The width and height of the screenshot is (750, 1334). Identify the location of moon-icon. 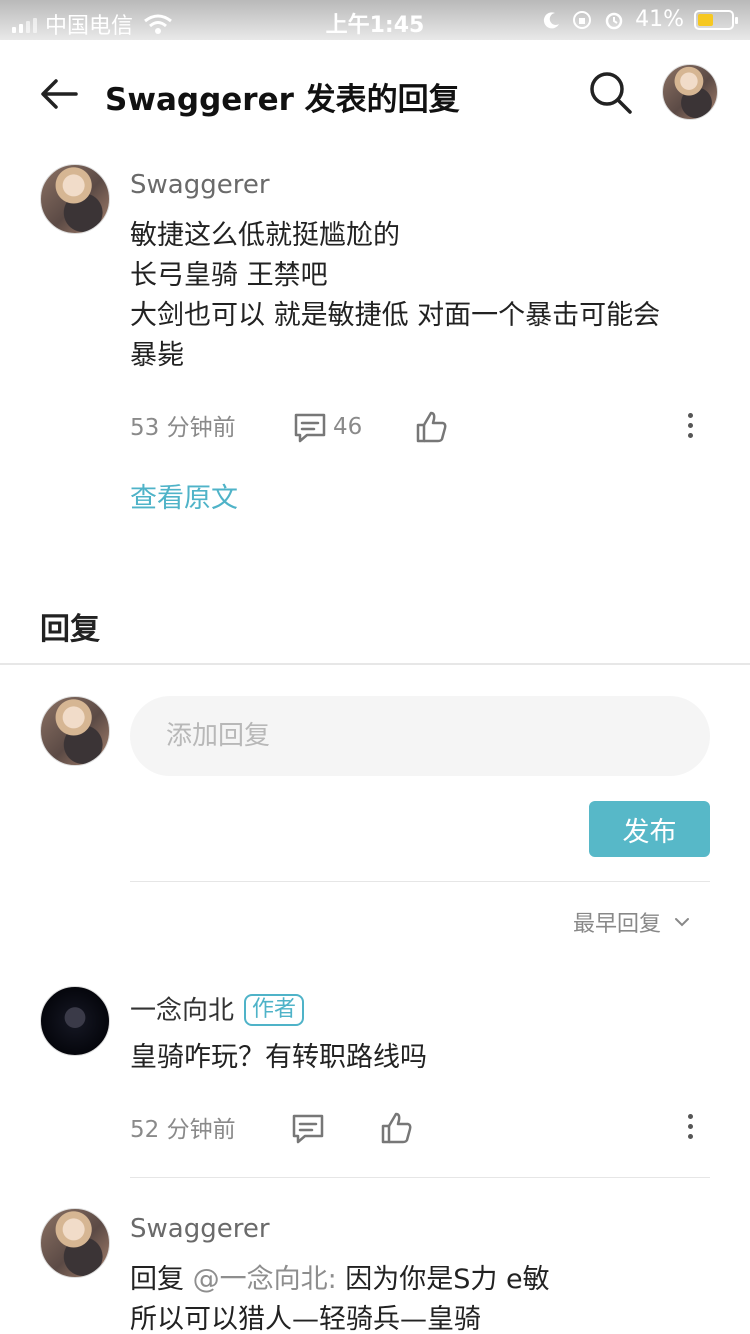
(551, 19).